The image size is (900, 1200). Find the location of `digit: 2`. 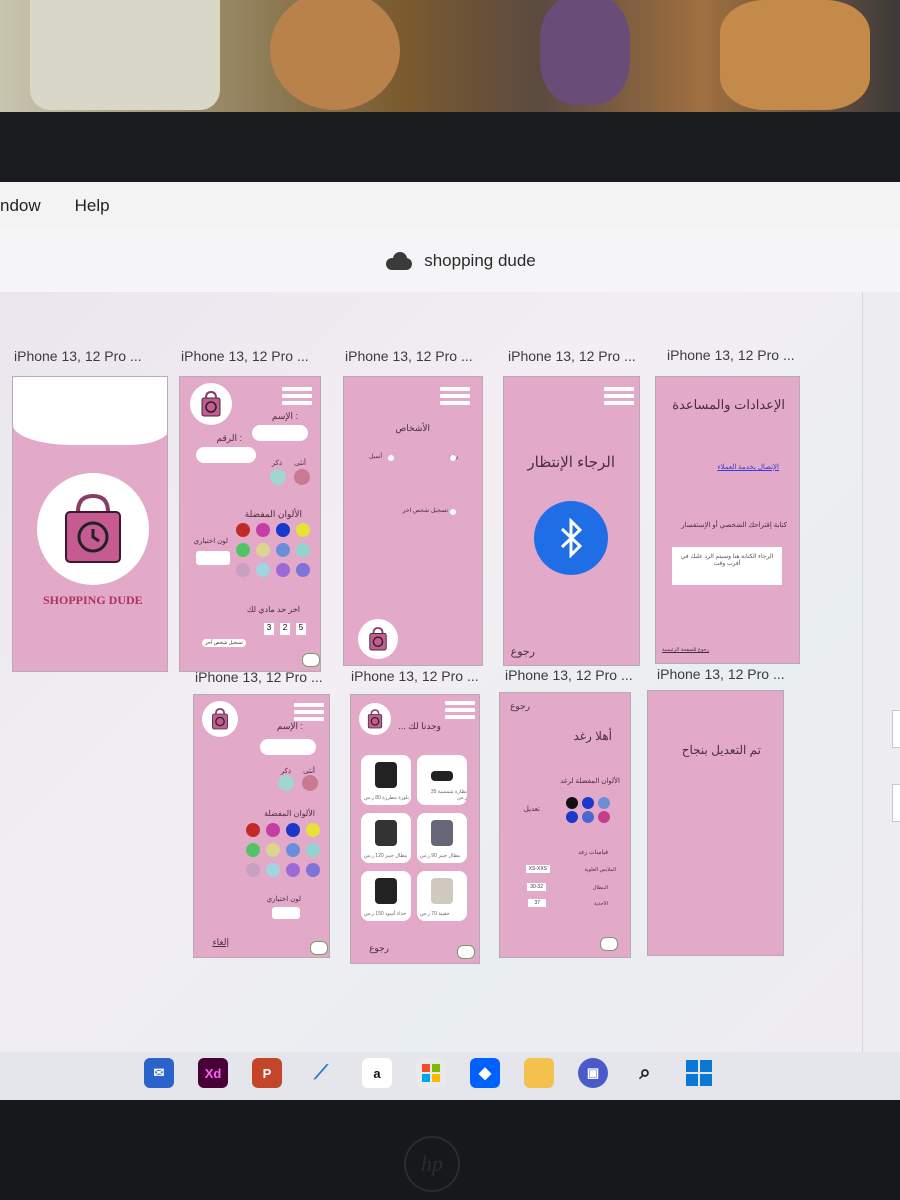

digit: 2 is located at coordinates (285, 629).